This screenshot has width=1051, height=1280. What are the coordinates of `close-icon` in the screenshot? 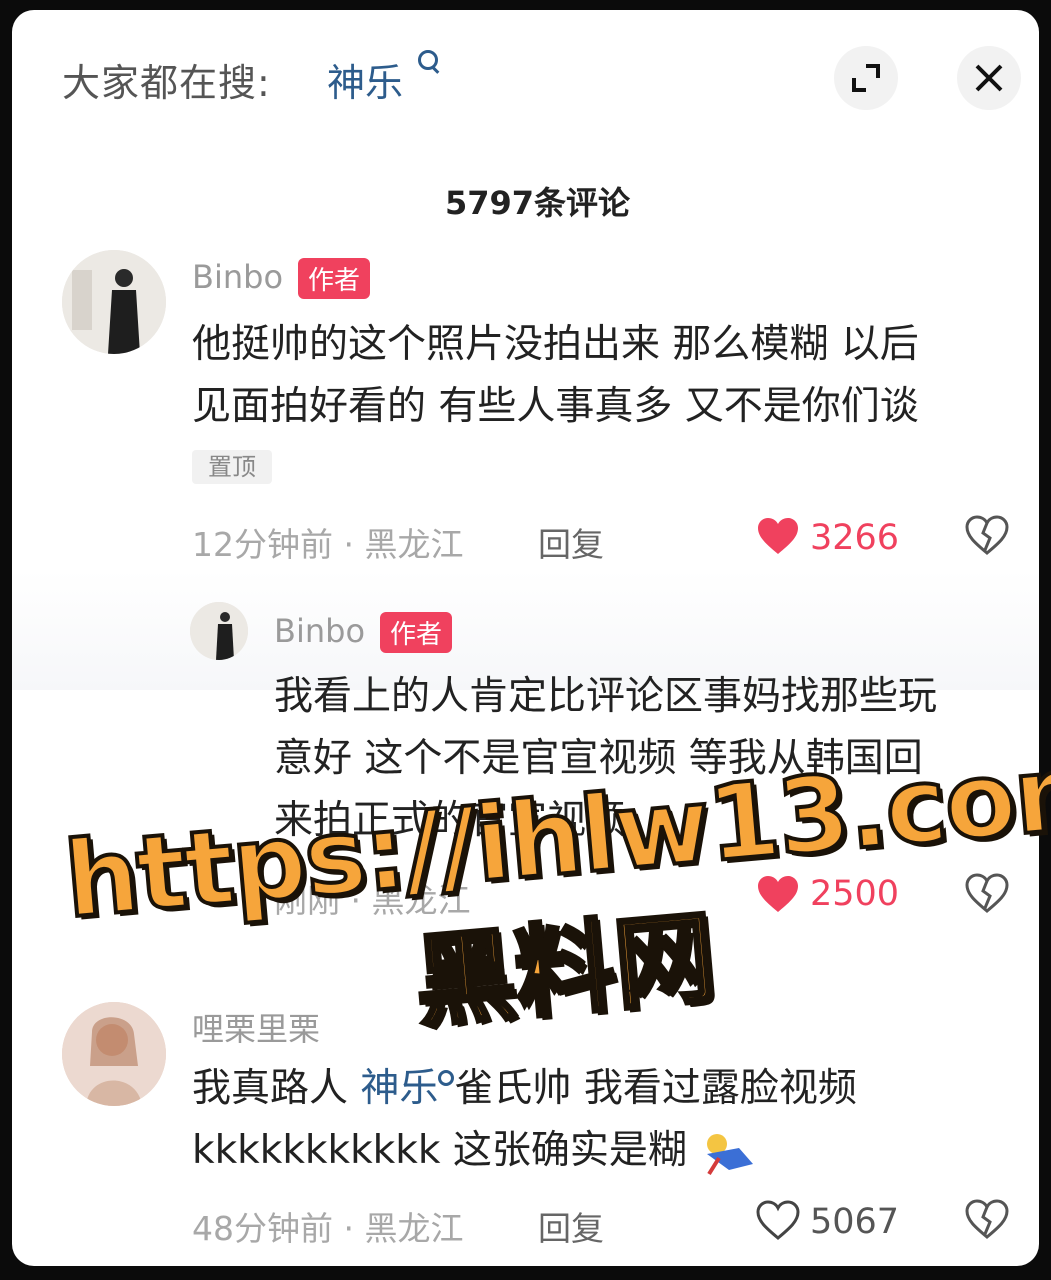 It's located at (989, 78).